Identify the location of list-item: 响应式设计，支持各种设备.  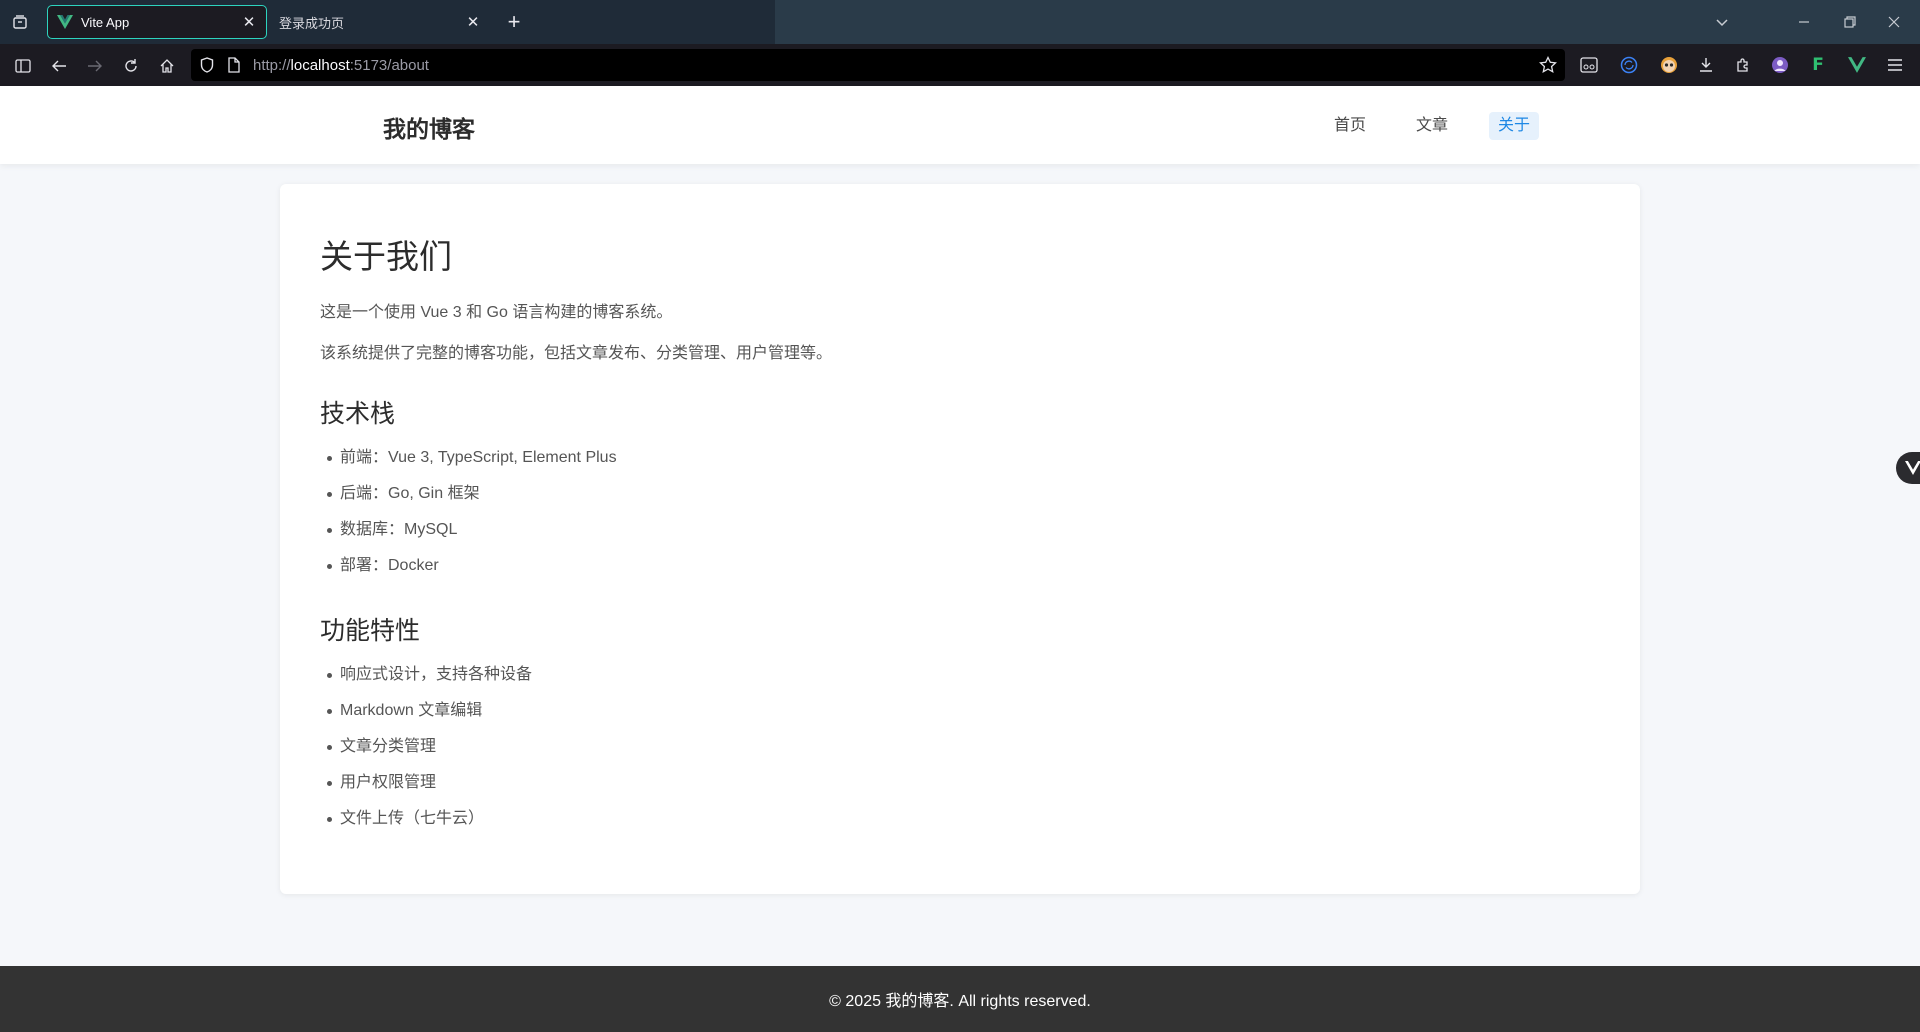
(426, 675).